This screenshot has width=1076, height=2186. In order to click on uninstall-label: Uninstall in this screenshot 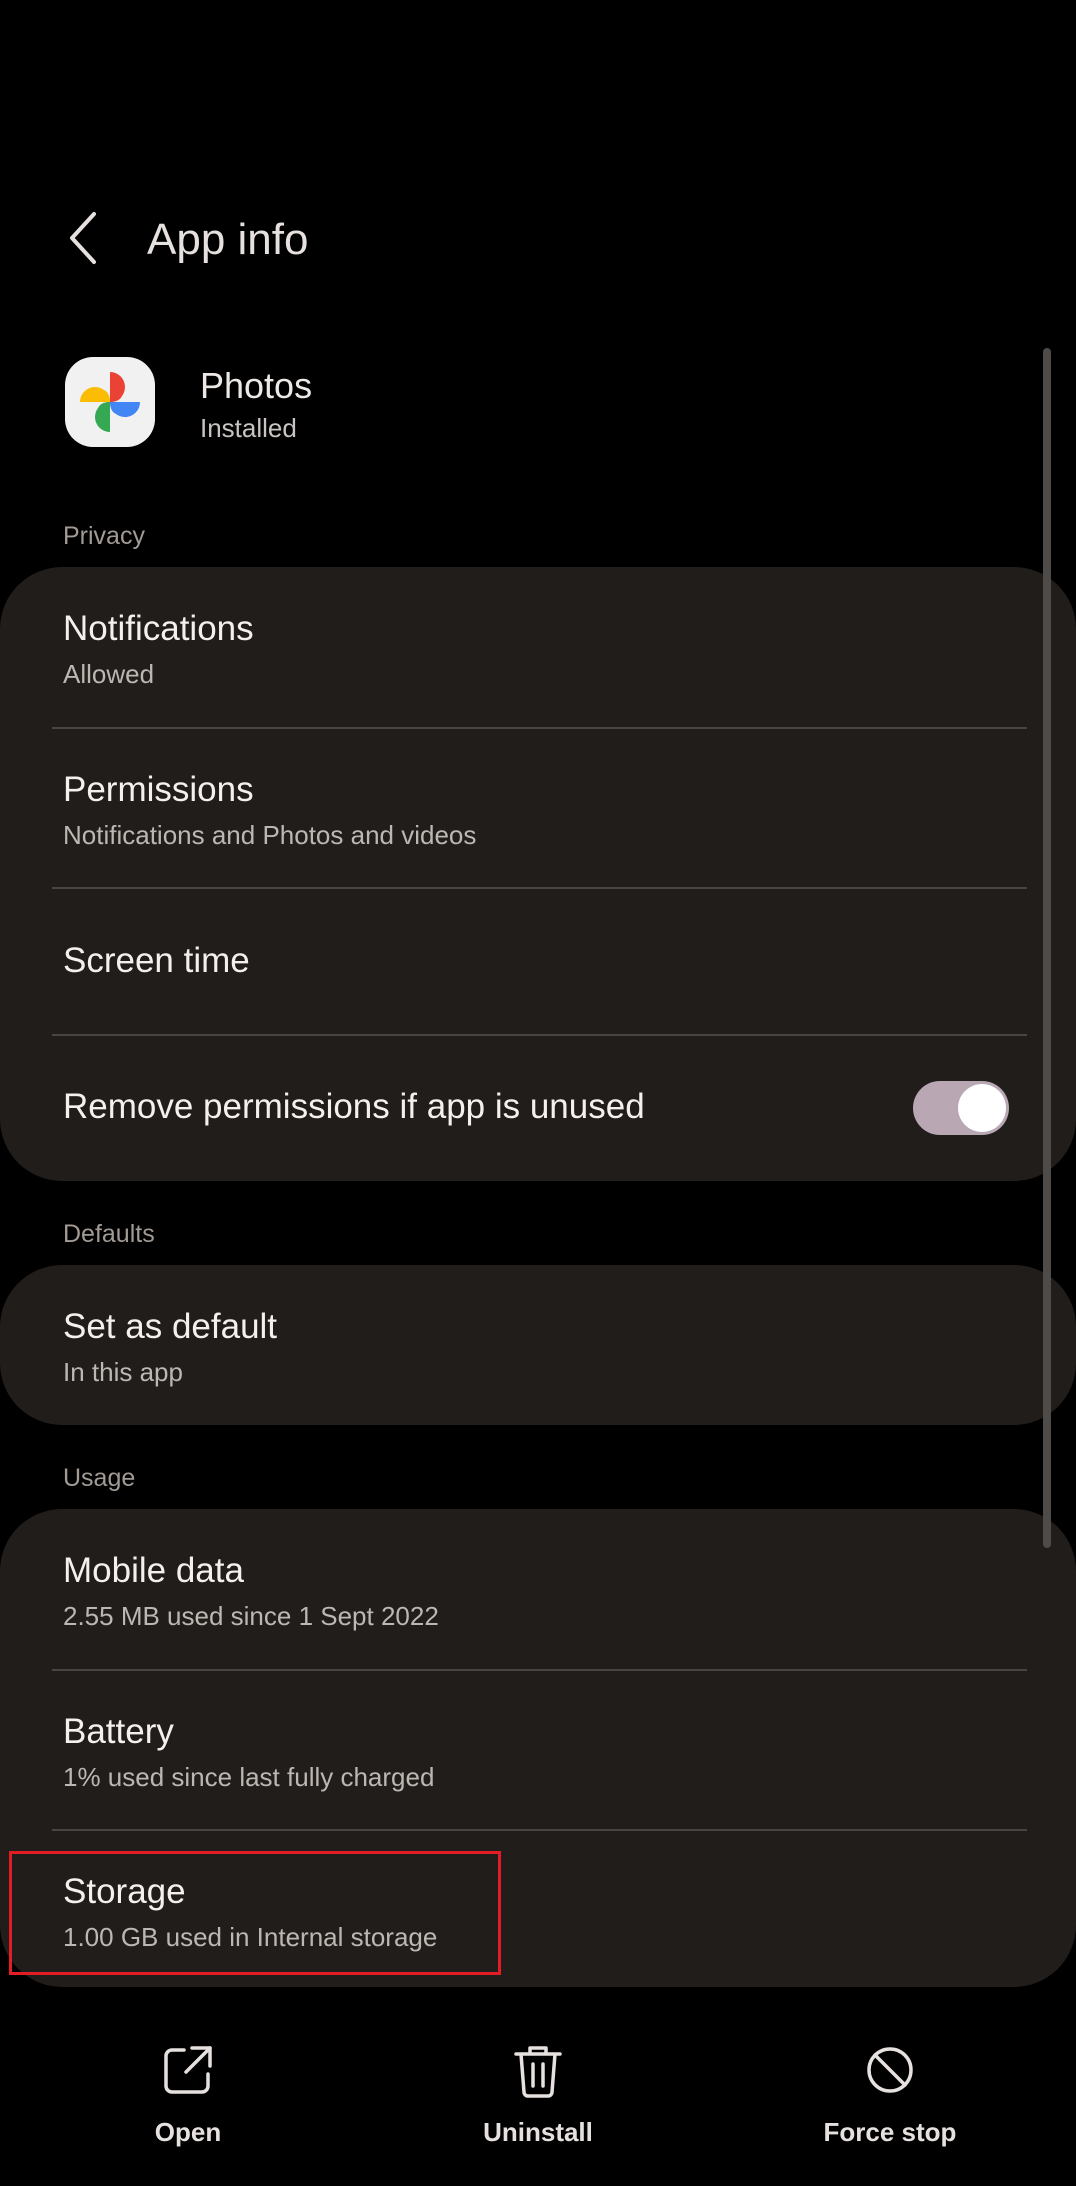, I will do `click(538, 2132)`.